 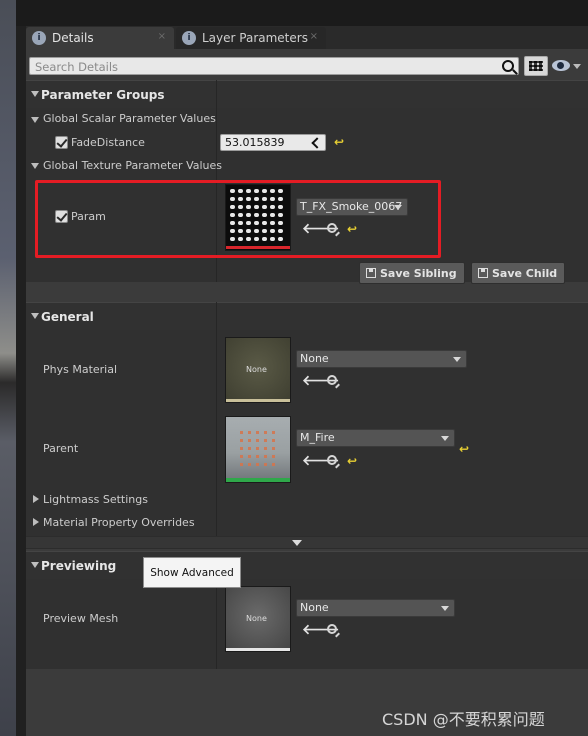 What do you see at coordinates (525, 273) in the screenshot?
I see `save-child-label: Save Child` at bounding box center [525, 273].